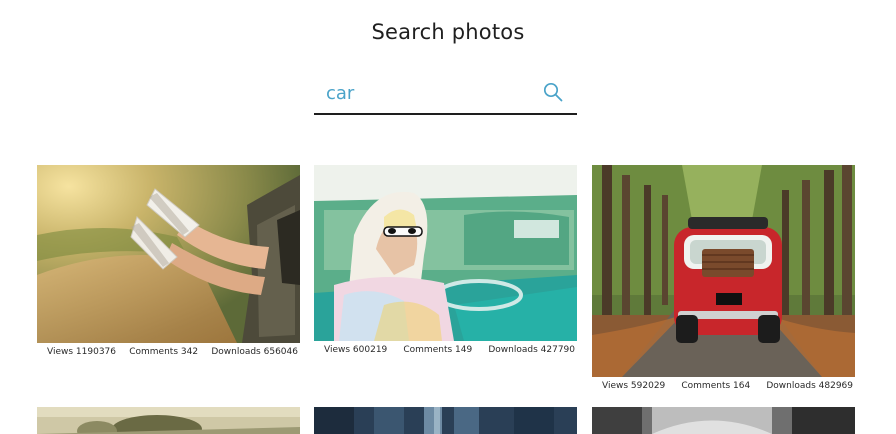  I want to click on page-title: Search photos, so click(448, 32).